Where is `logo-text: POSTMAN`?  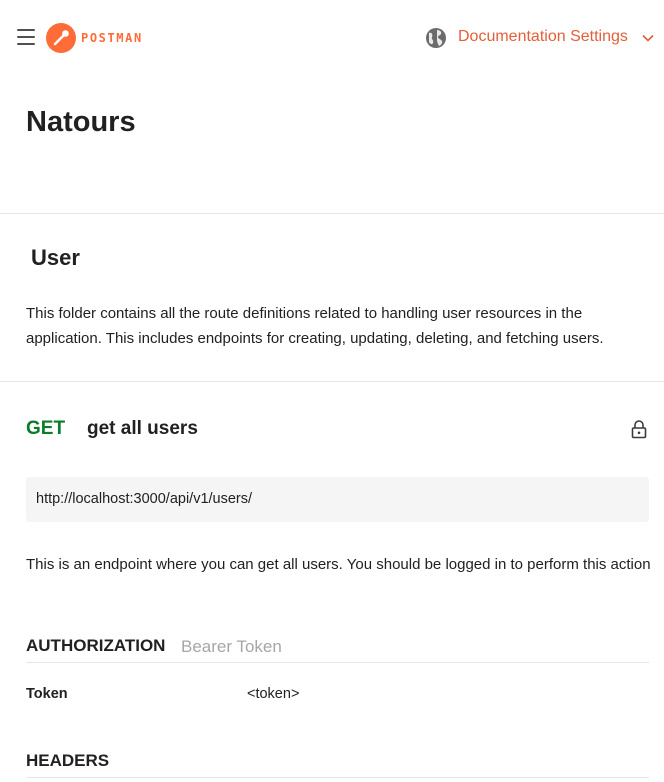 logo-text: POSTMAN is located at coordinates (112, 38).